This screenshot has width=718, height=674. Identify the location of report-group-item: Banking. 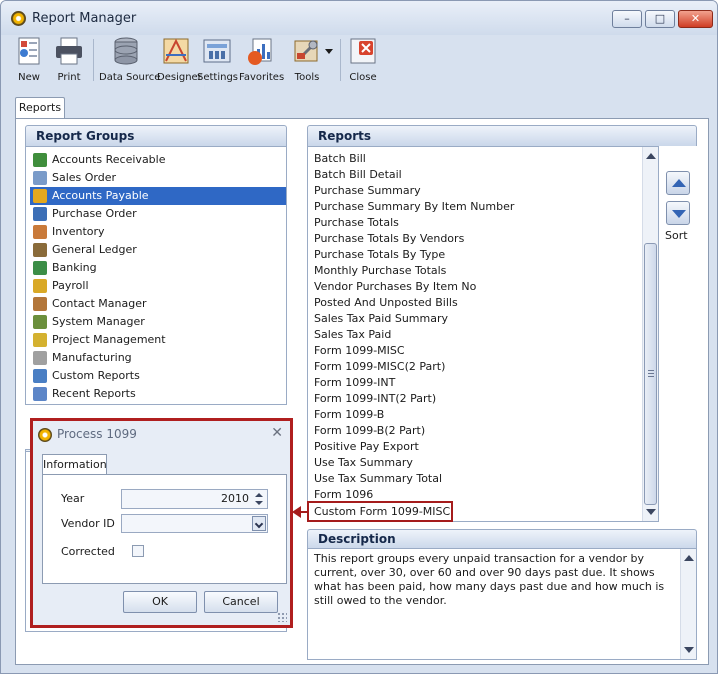
(158, 268).